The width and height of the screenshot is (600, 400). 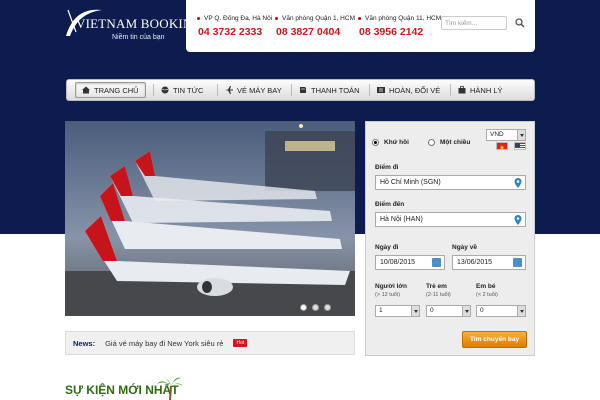 I want to click on adults-select: 1, so click(x=397, y=311).